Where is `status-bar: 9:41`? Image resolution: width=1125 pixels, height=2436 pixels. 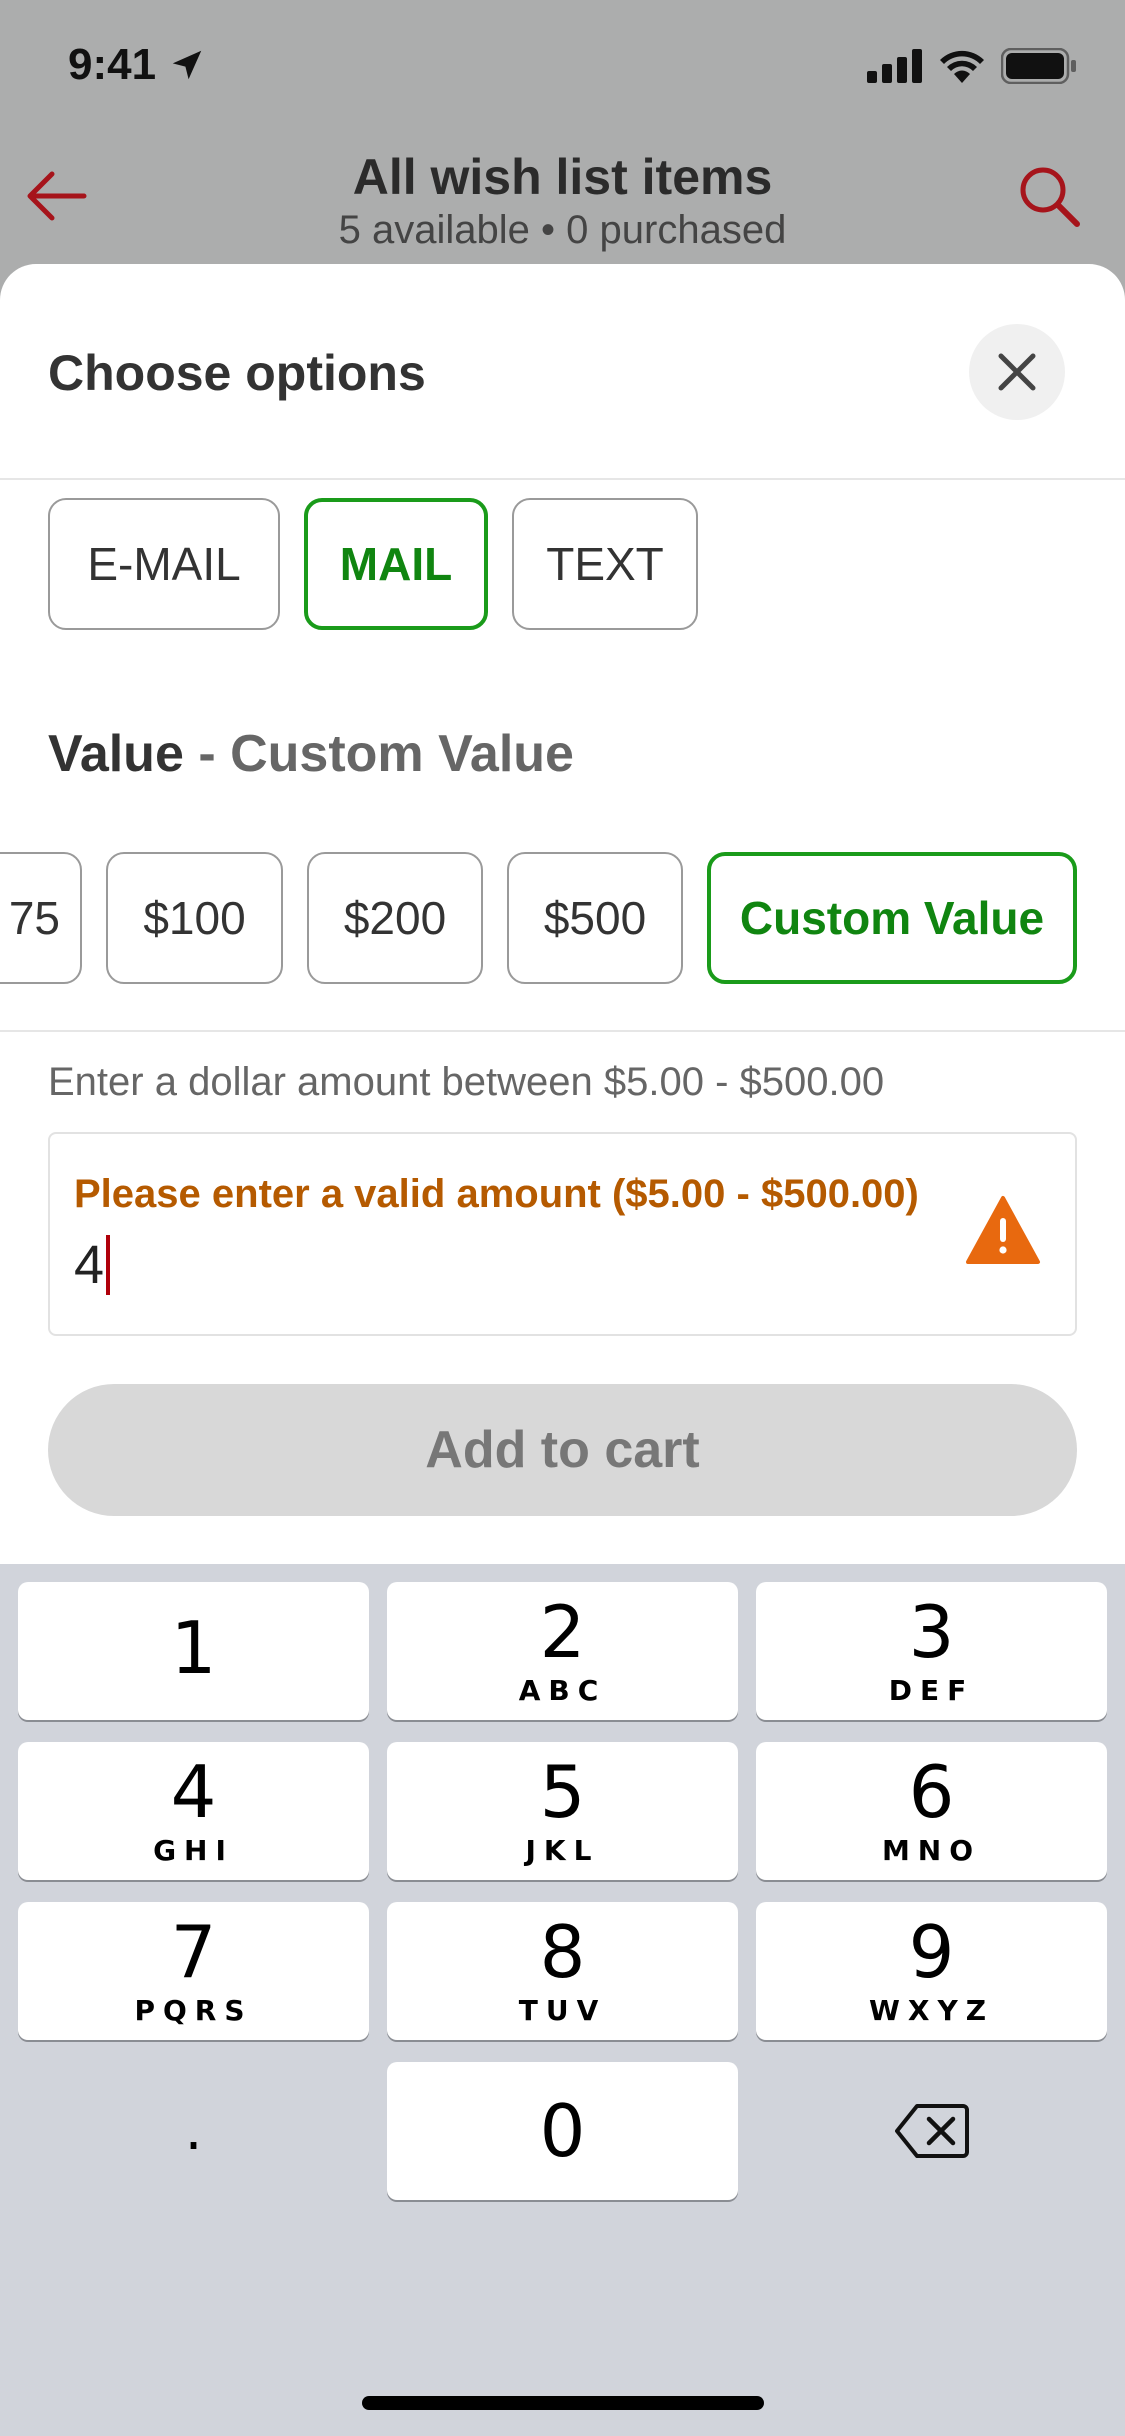 status-bar: 9:41 is located at coordinates (562, 70).